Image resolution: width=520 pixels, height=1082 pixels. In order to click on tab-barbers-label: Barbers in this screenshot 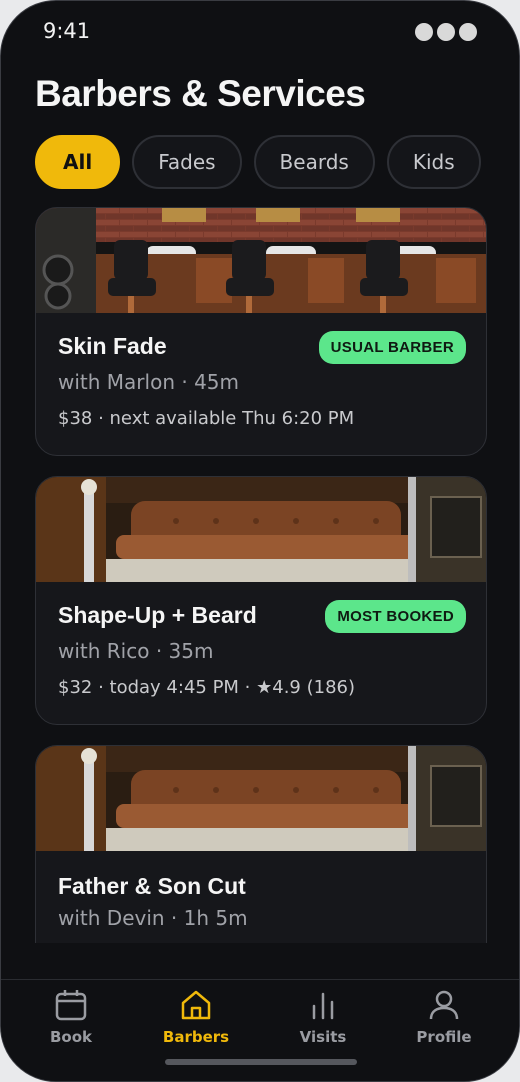, I will do `click(196, 1037)`.